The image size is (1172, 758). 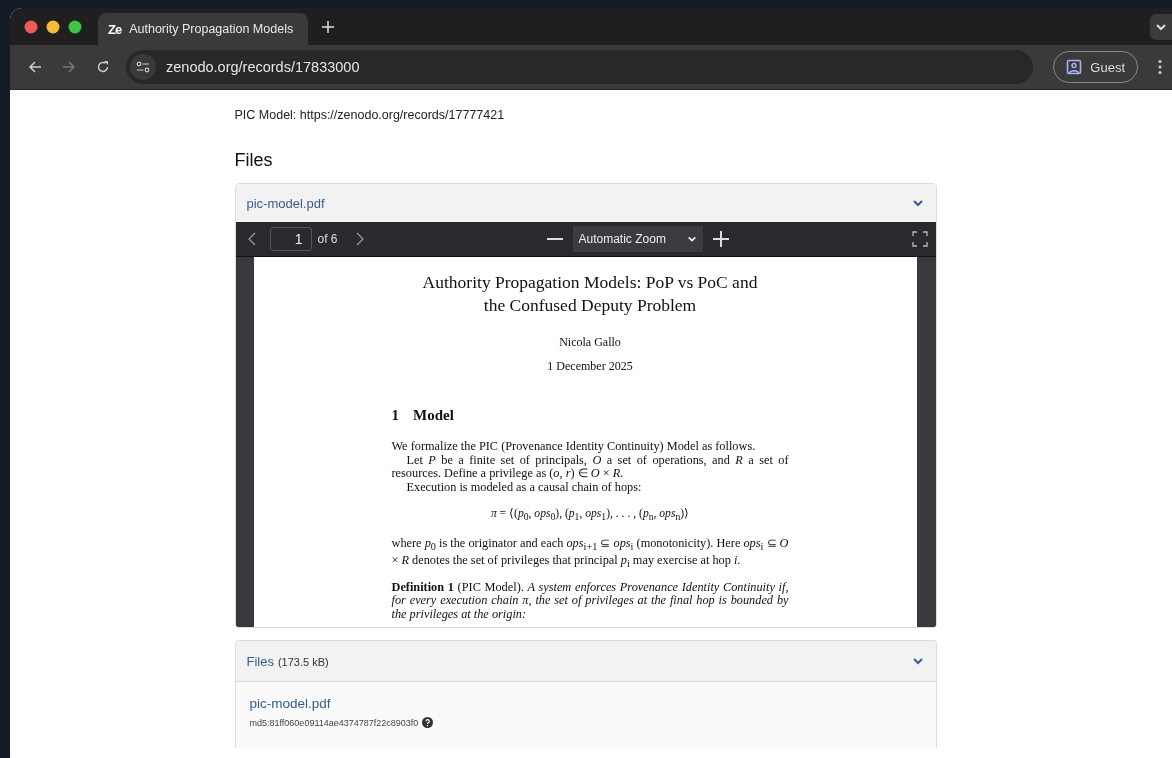 I want to click on url-text: zenodo.org/records/17833000, so click(x=263, y=67).